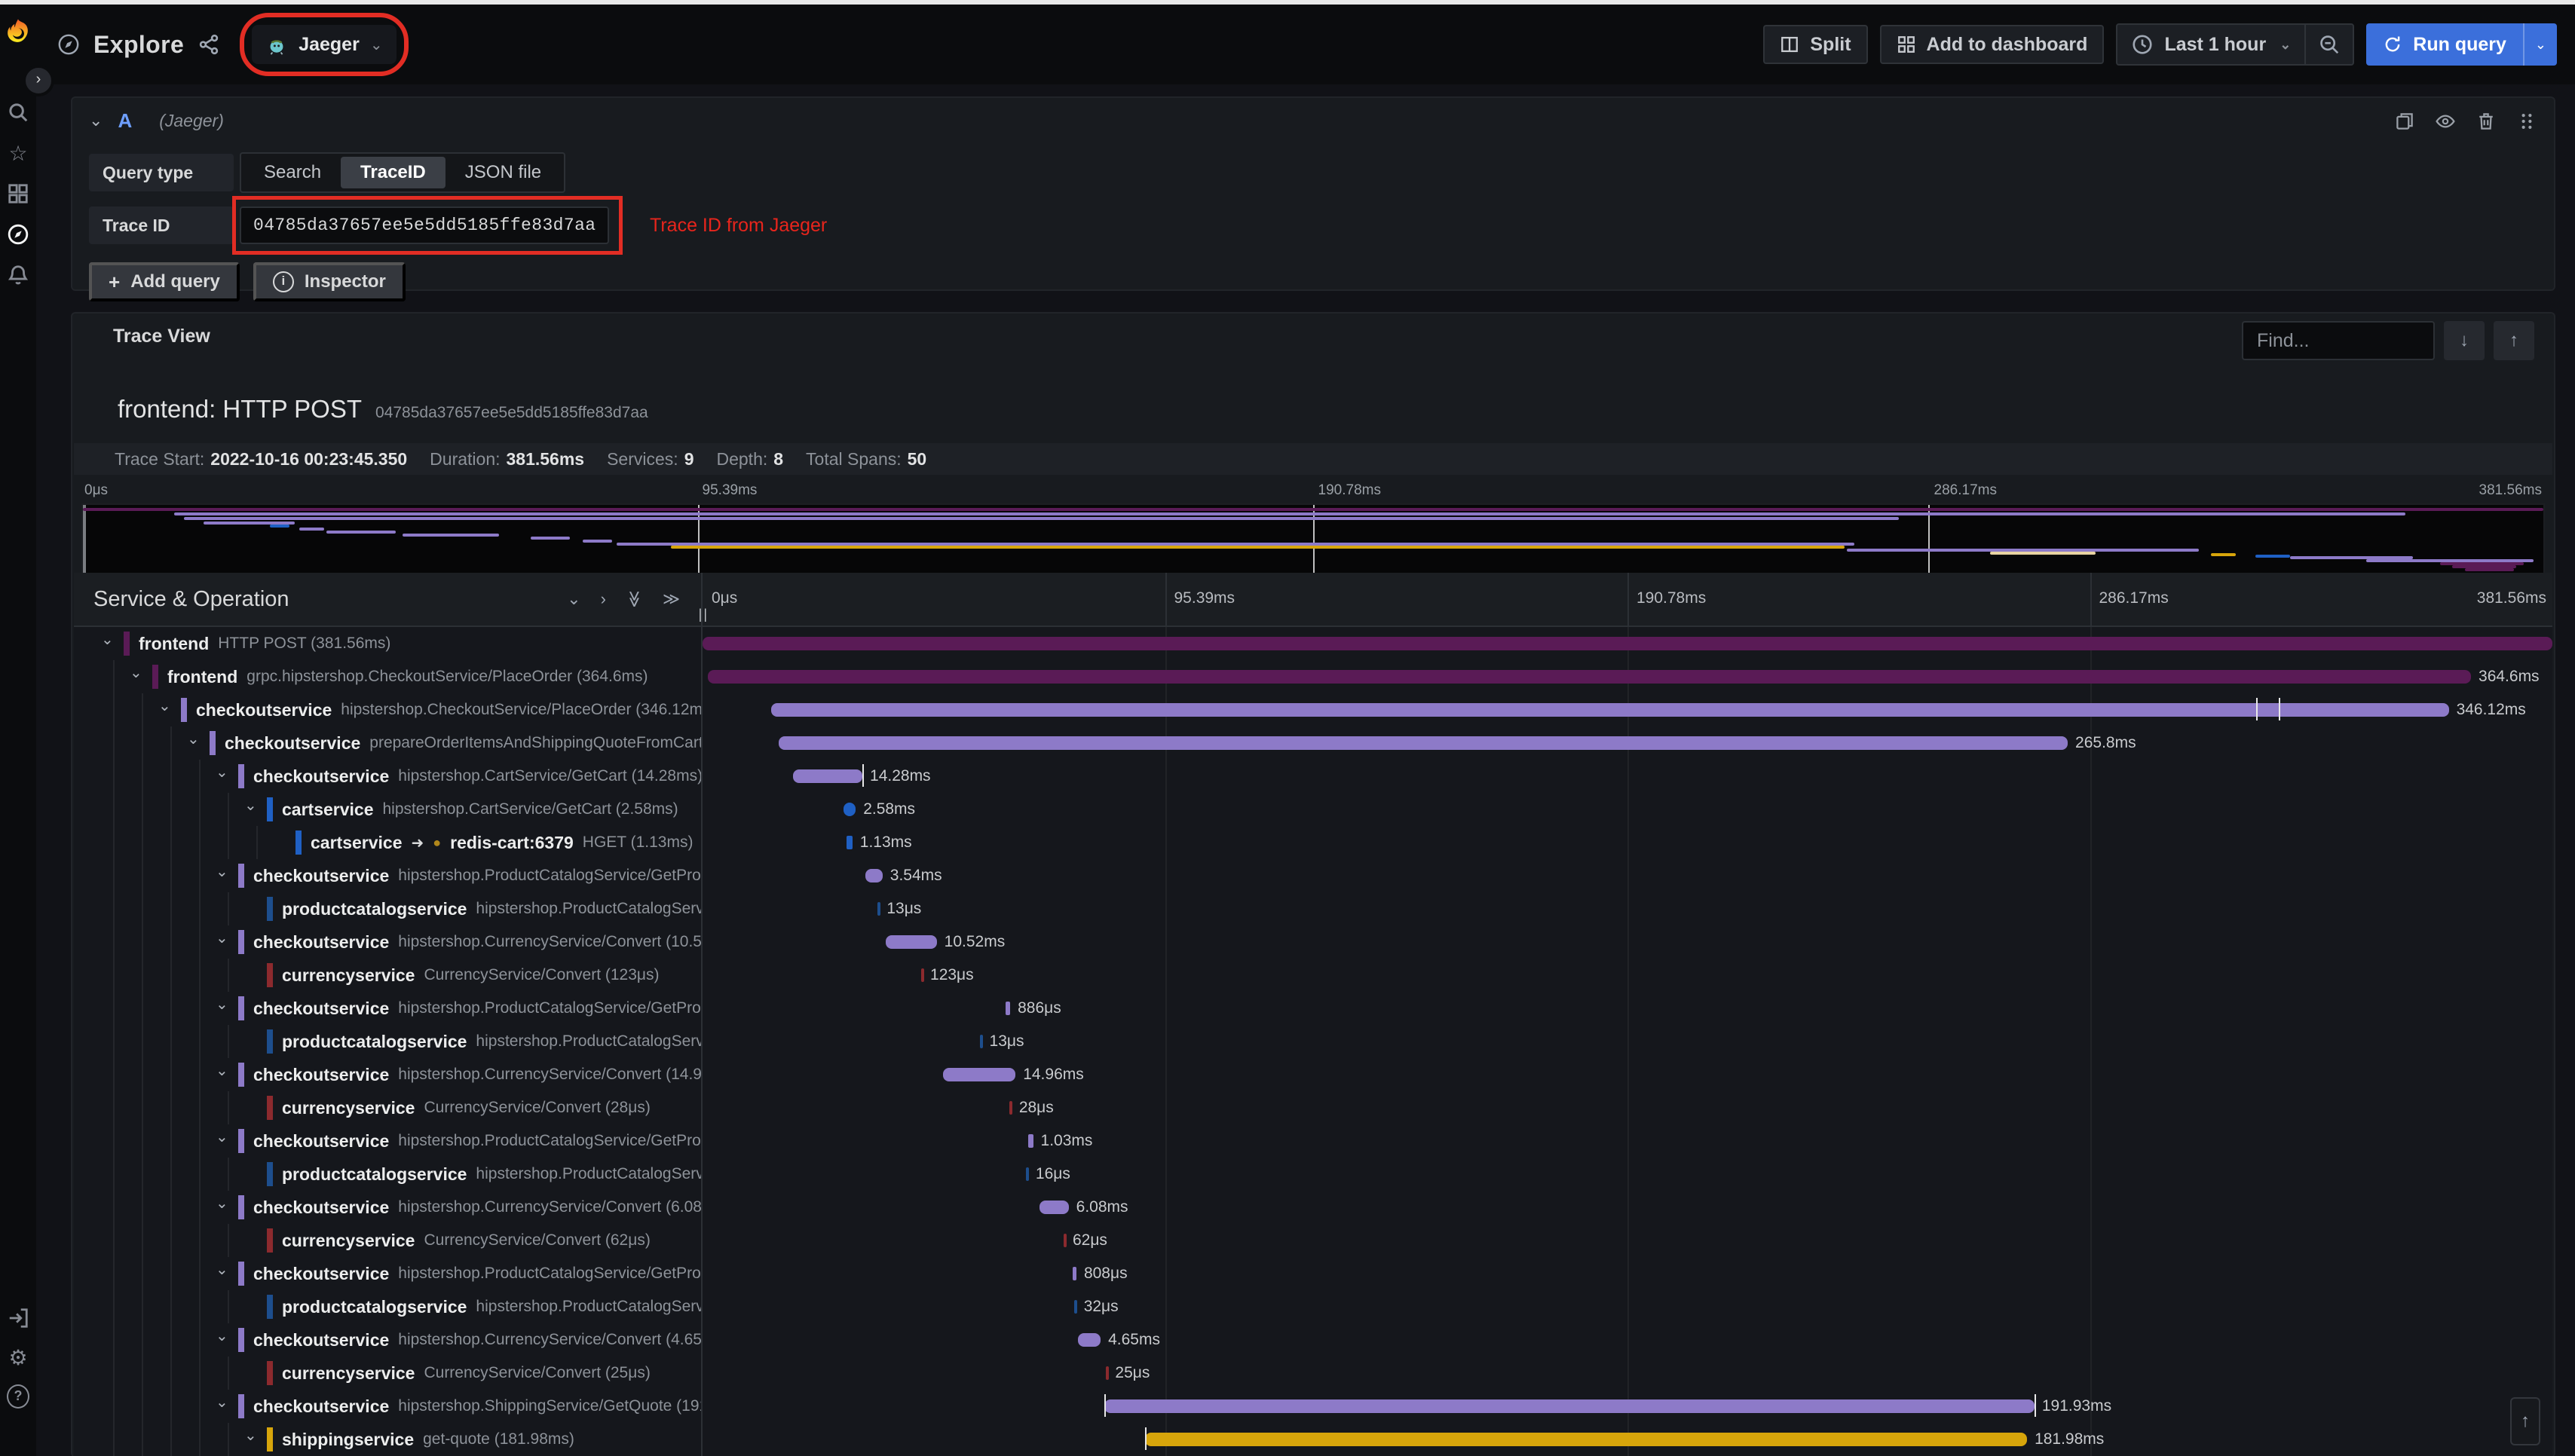 The image size is (2575, 1456). What do you see at coordinates (18, 275) in the screenshot?
I see `alerting-bell-icon` at bounding box center [18, 275].